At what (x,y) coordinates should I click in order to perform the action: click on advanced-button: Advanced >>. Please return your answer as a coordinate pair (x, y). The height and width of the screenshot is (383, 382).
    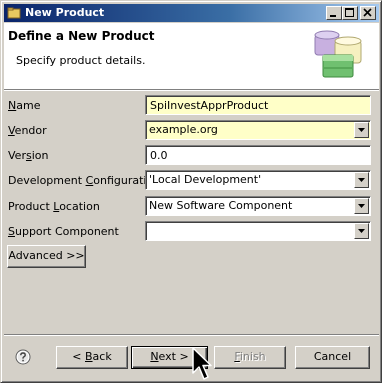
    Looking at the image, I should click on (46, 256).